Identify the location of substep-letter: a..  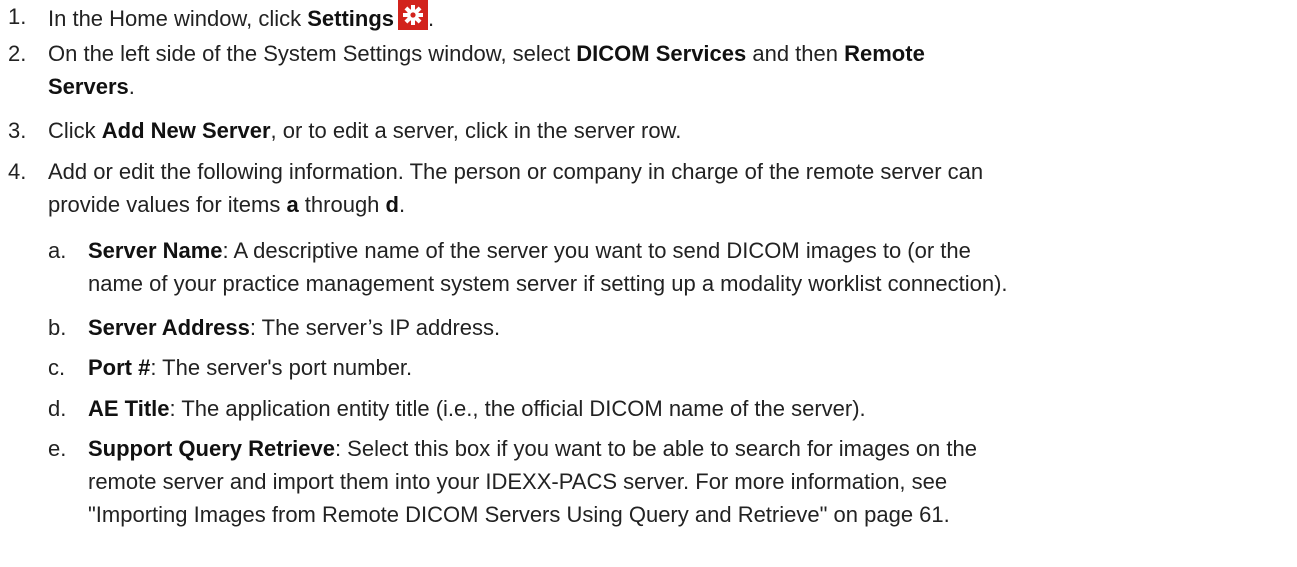
(57, 250).